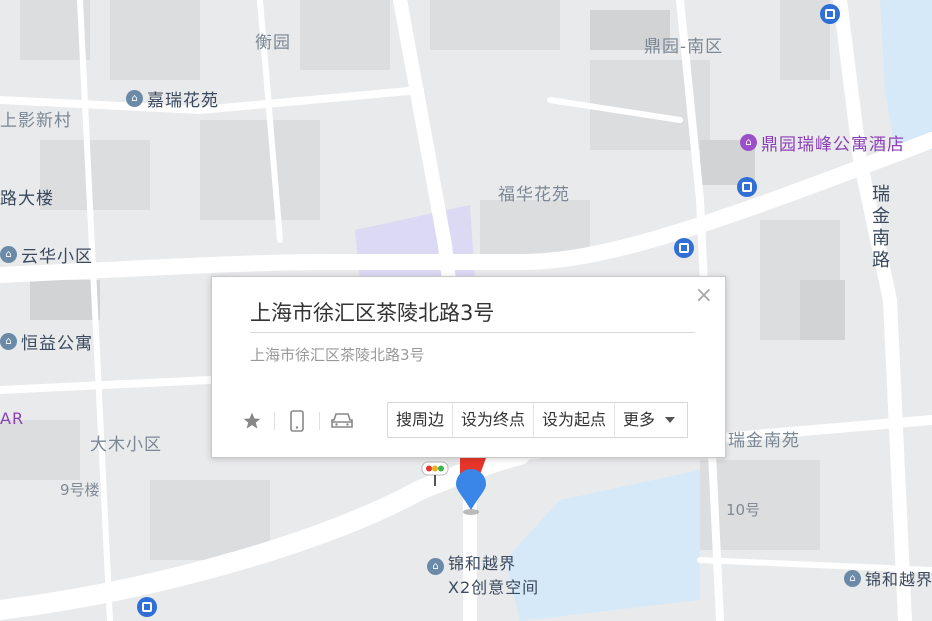 This screenshot has height=621, width=932. What do you see at coordinates (670, 420) in the screenshot?
I see `chevron-down-icon` at bounding box center [670, 420].